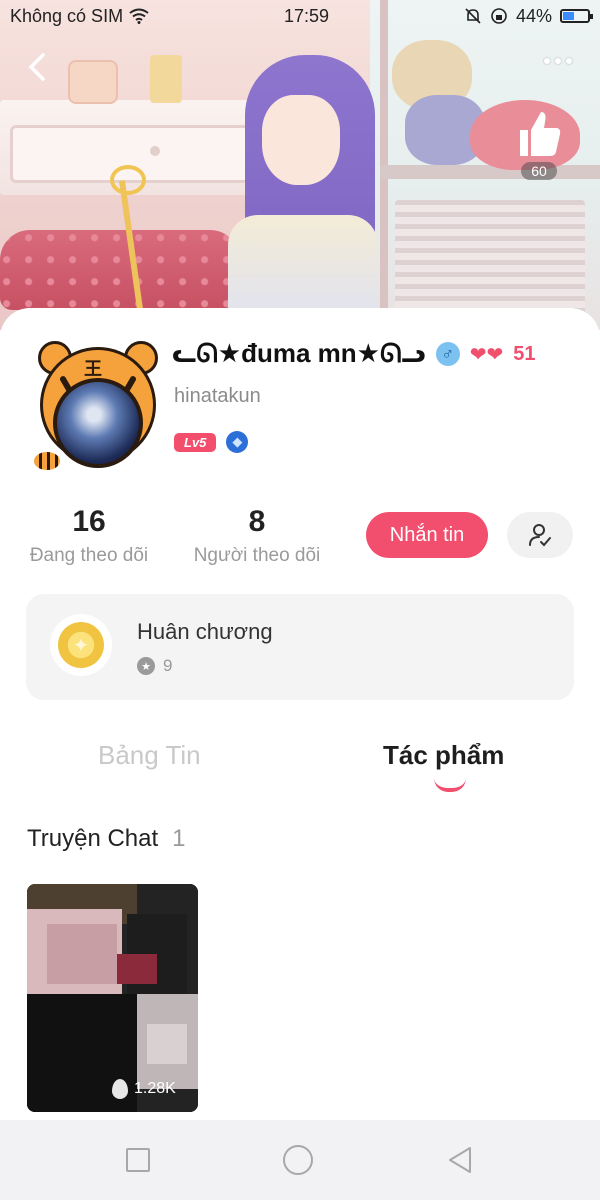 The width and height of the screenshot is (600, 1200). What do you see at coordinates (486, 354) in the screenshot?
I see `hearts-icon: ❤❤` at bounding box center [486, 354].